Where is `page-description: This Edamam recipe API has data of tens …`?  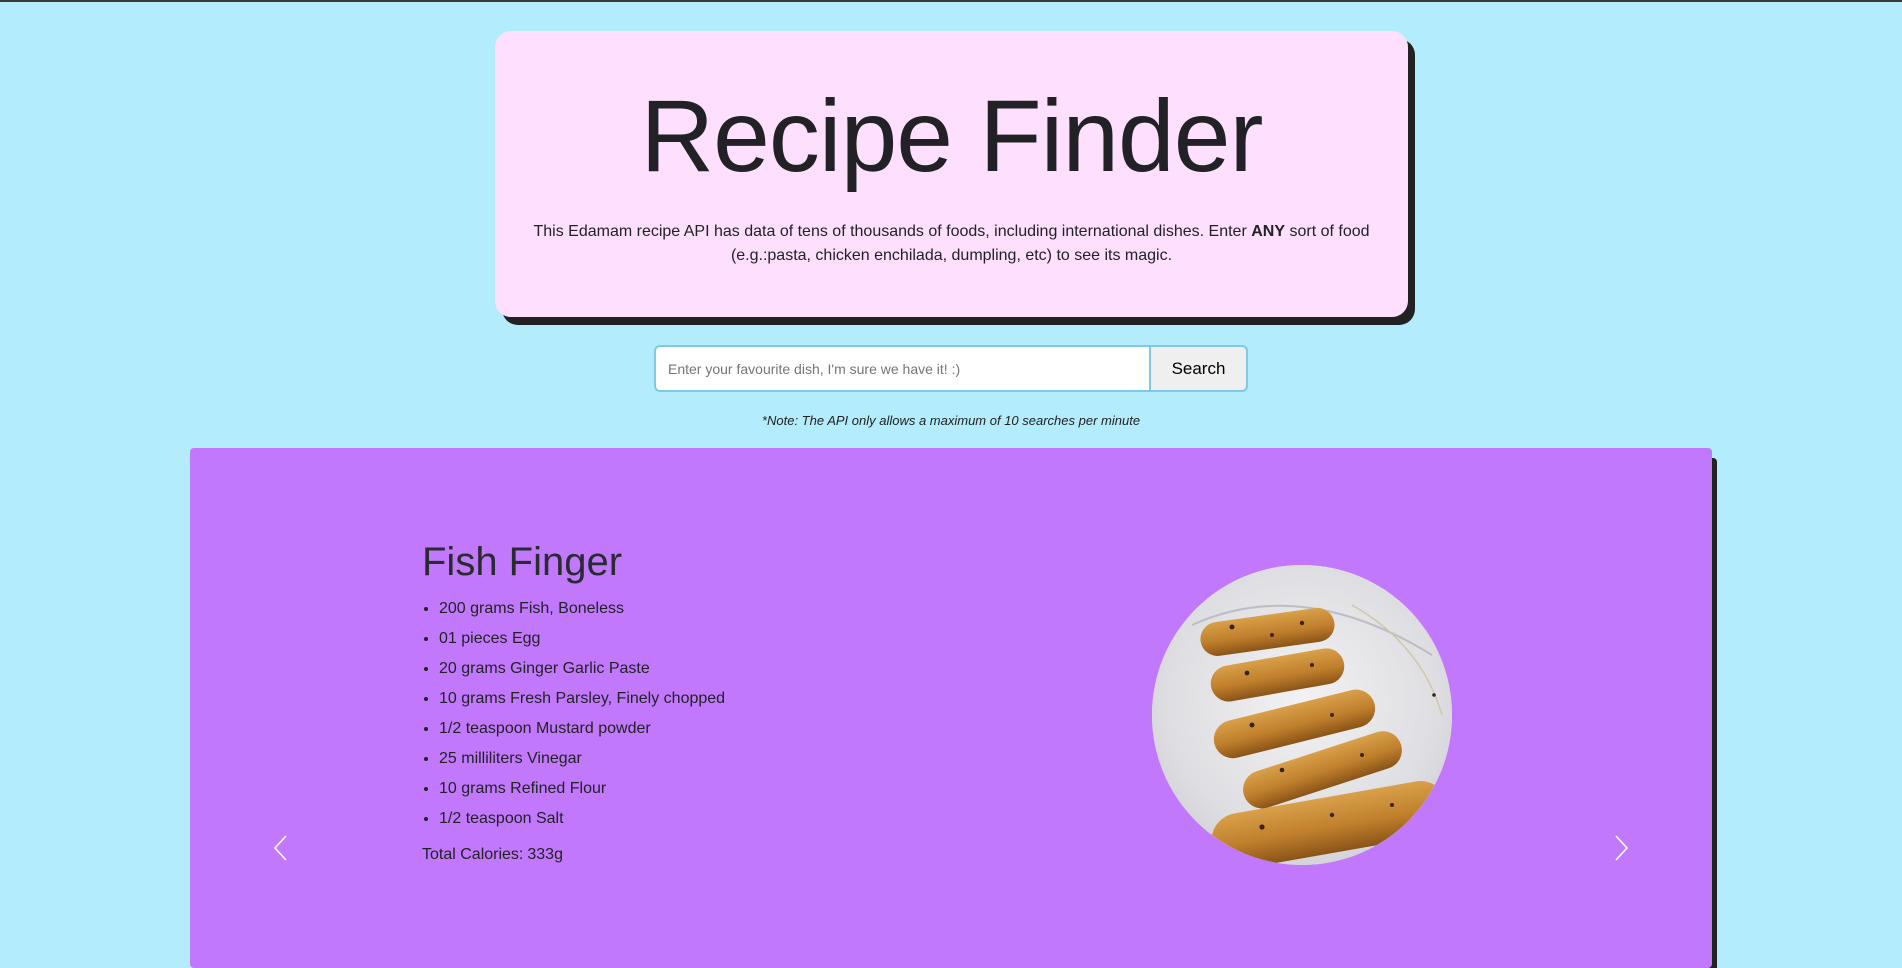 page-description: This Edamam recipe API has data of tens … is located at coordinates (951, 244).